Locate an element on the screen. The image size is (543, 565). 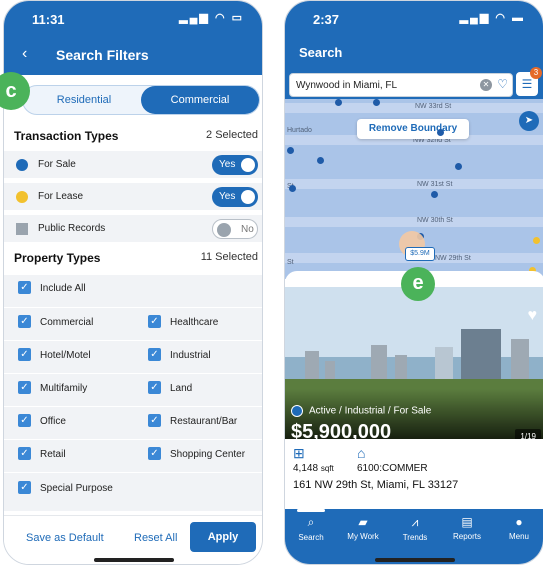
for-sale-toggle: Yes is located at coordinates (235, 165).